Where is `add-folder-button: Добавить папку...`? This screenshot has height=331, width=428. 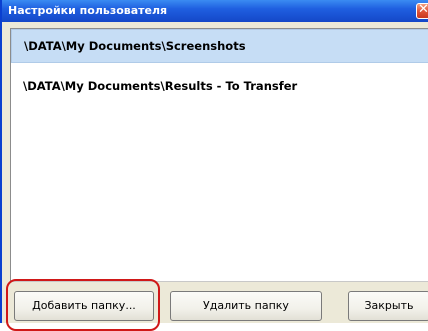
add-folder-button: Добавить папку... is located at coordinates (84, 306).